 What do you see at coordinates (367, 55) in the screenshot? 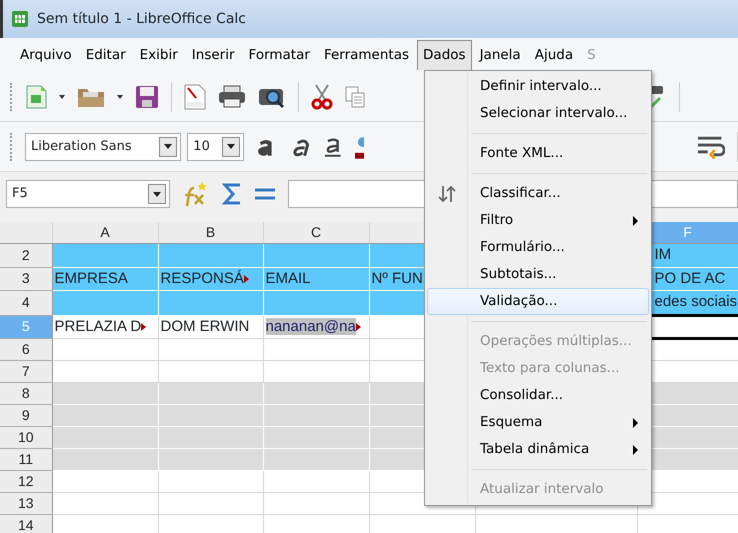
I see `menu-item: Ferramentas` at bounding box center [367, 55].